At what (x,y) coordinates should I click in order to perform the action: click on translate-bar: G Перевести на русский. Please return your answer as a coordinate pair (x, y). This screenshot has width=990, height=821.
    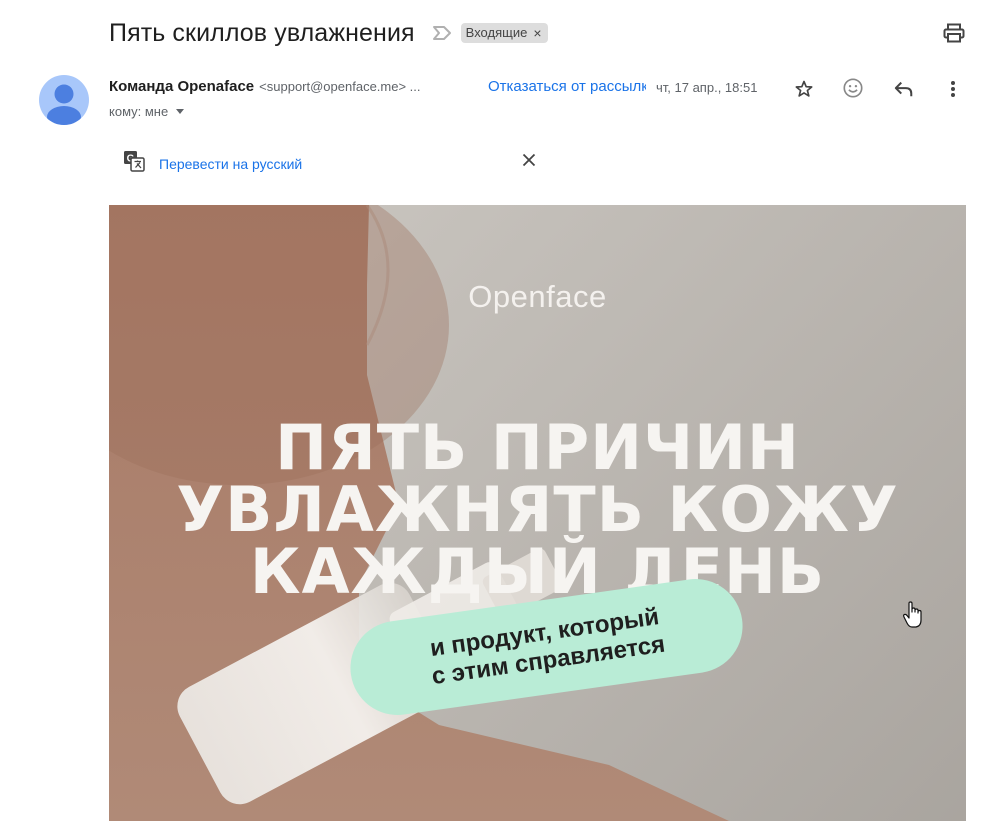
    Looking at the image, I should click on (212, 163).